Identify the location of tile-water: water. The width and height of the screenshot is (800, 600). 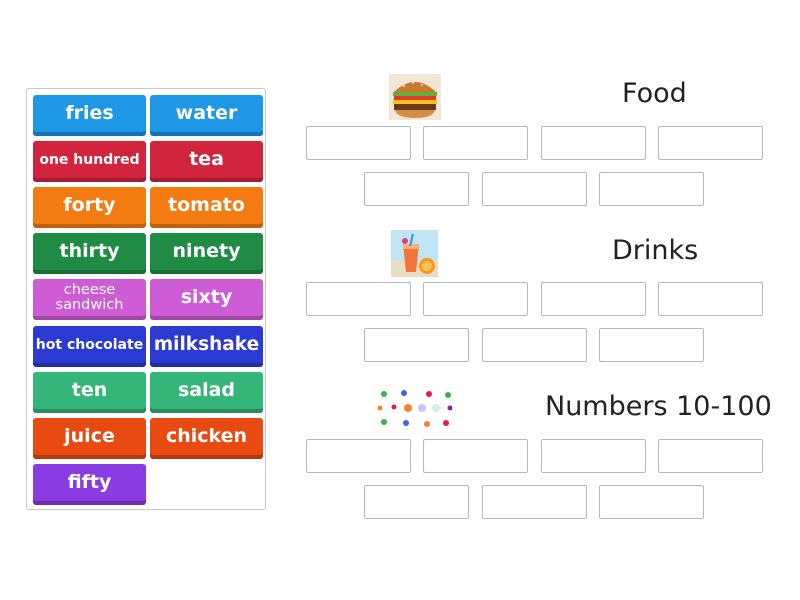
(206, 115).